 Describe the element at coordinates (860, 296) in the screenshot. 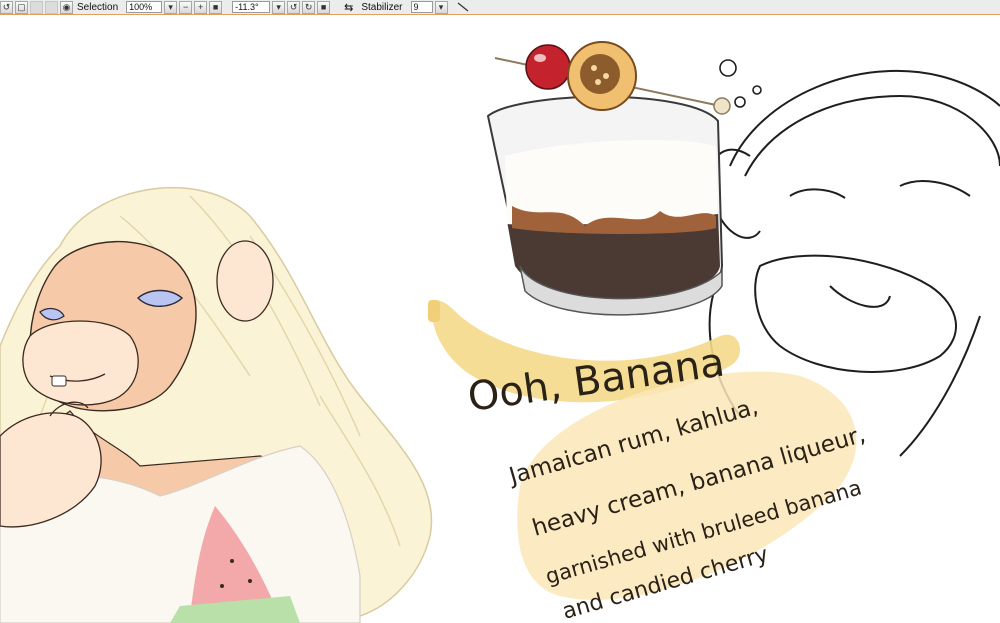

I see `sketch-tongue` at that location.